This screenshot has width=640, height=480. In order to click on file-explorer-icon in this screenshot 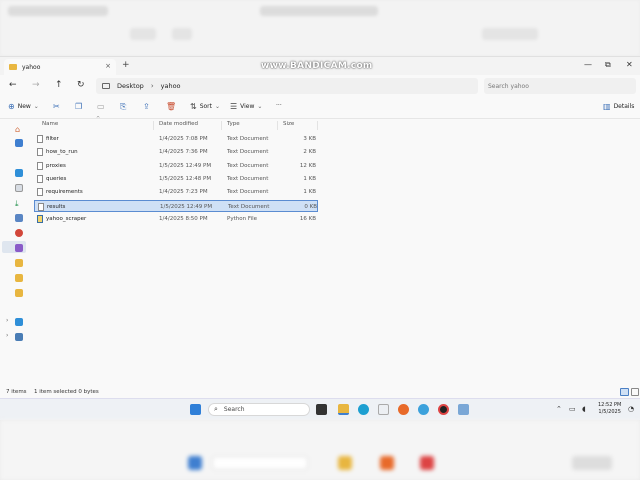, I will do `click(343, 409)`.